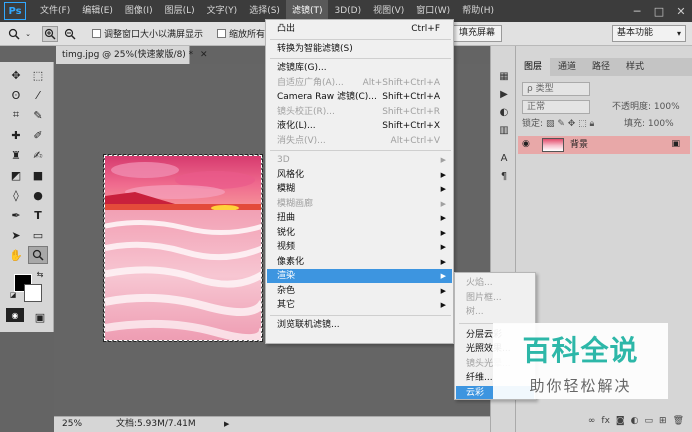 This screenshot has height=432, width=692. Describe the element at coordinates (38, 135) in the screenshot. I see `brush-tool-icon: ✐` at that location.